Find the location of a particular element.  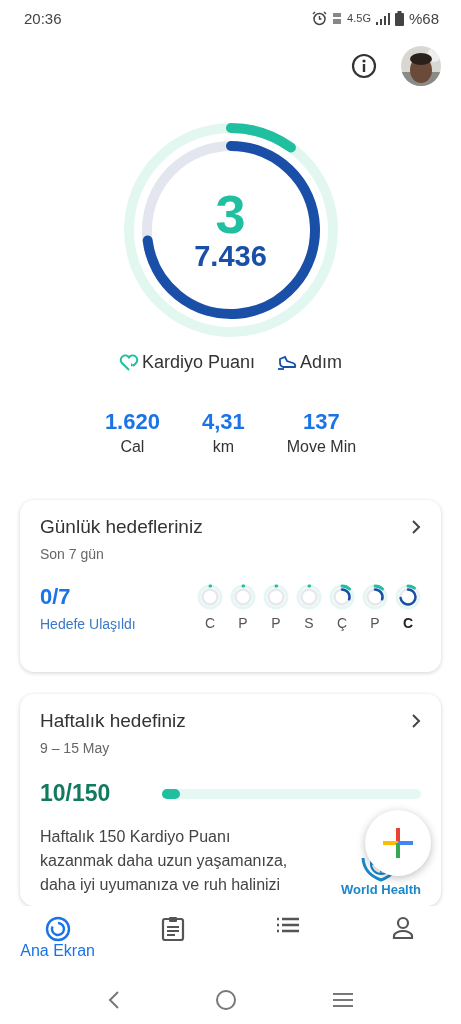

battery-percent: %68 is located at coordinates (423, 18).